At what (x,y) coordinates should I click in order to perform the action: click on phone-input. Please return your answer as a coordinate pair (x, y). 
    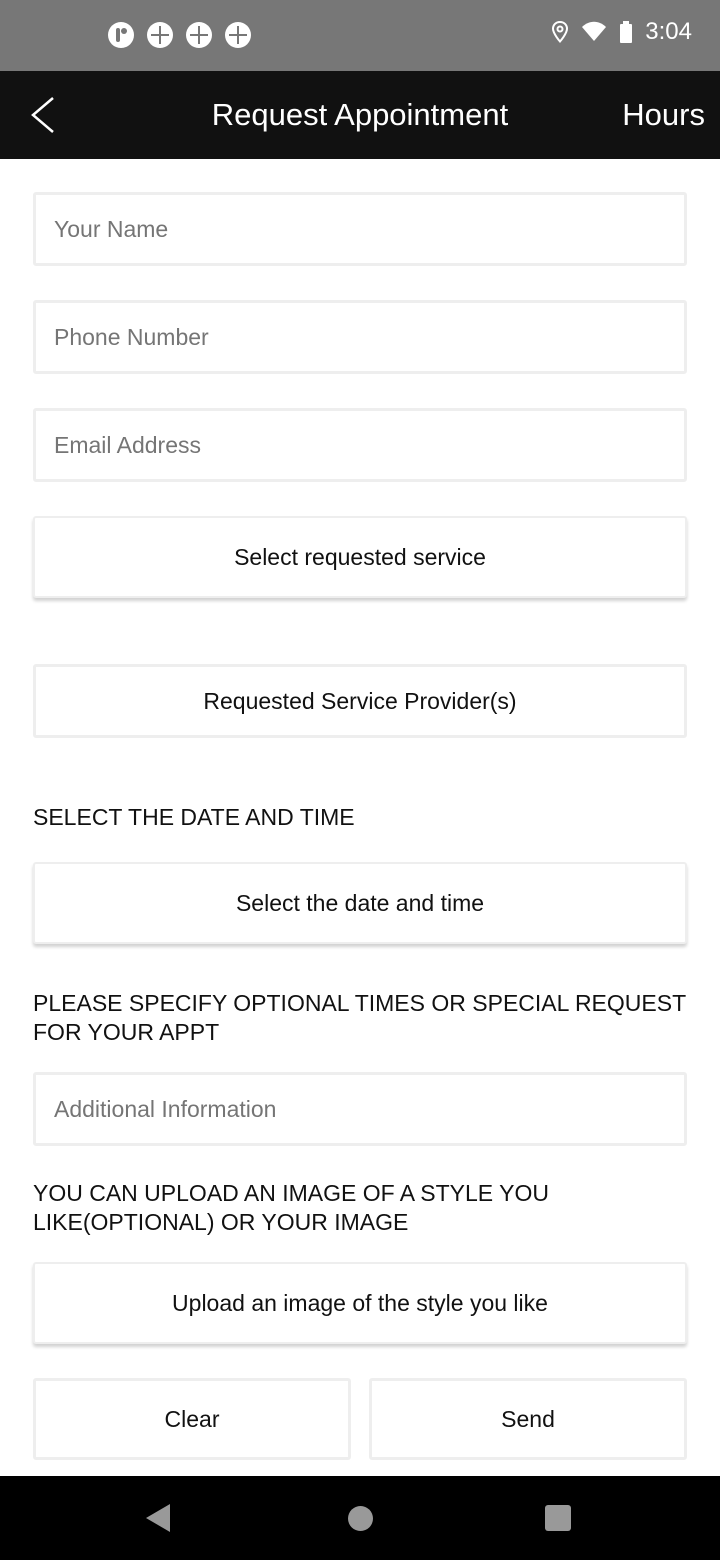
    Looking at the image, I should click on (360, 337).